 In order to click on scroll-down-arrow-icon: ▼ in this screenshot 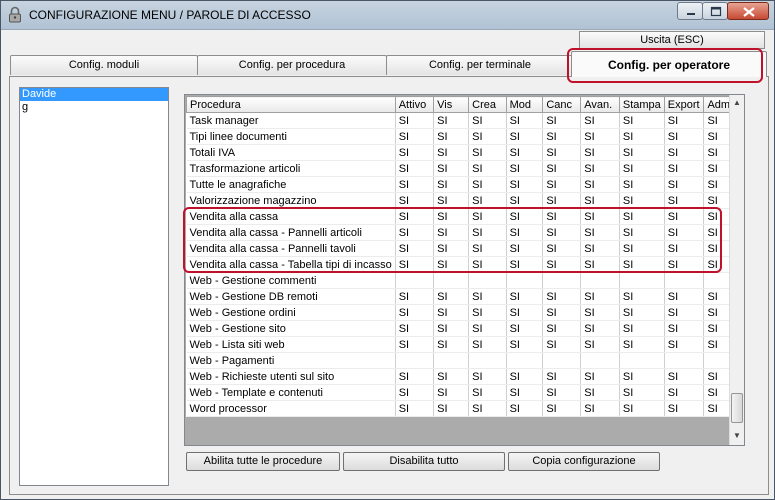, I will do `click(737, 436)`.